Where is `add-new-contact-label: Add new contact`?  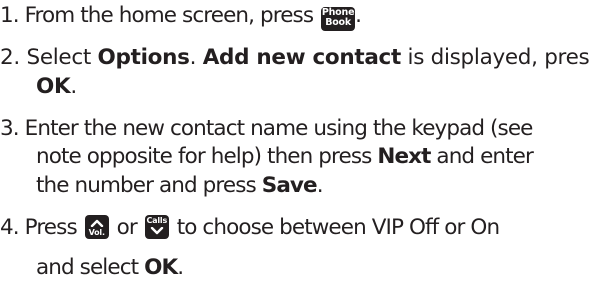
add-new-contact-label: Add new contact is located at coordinates (302, 57).